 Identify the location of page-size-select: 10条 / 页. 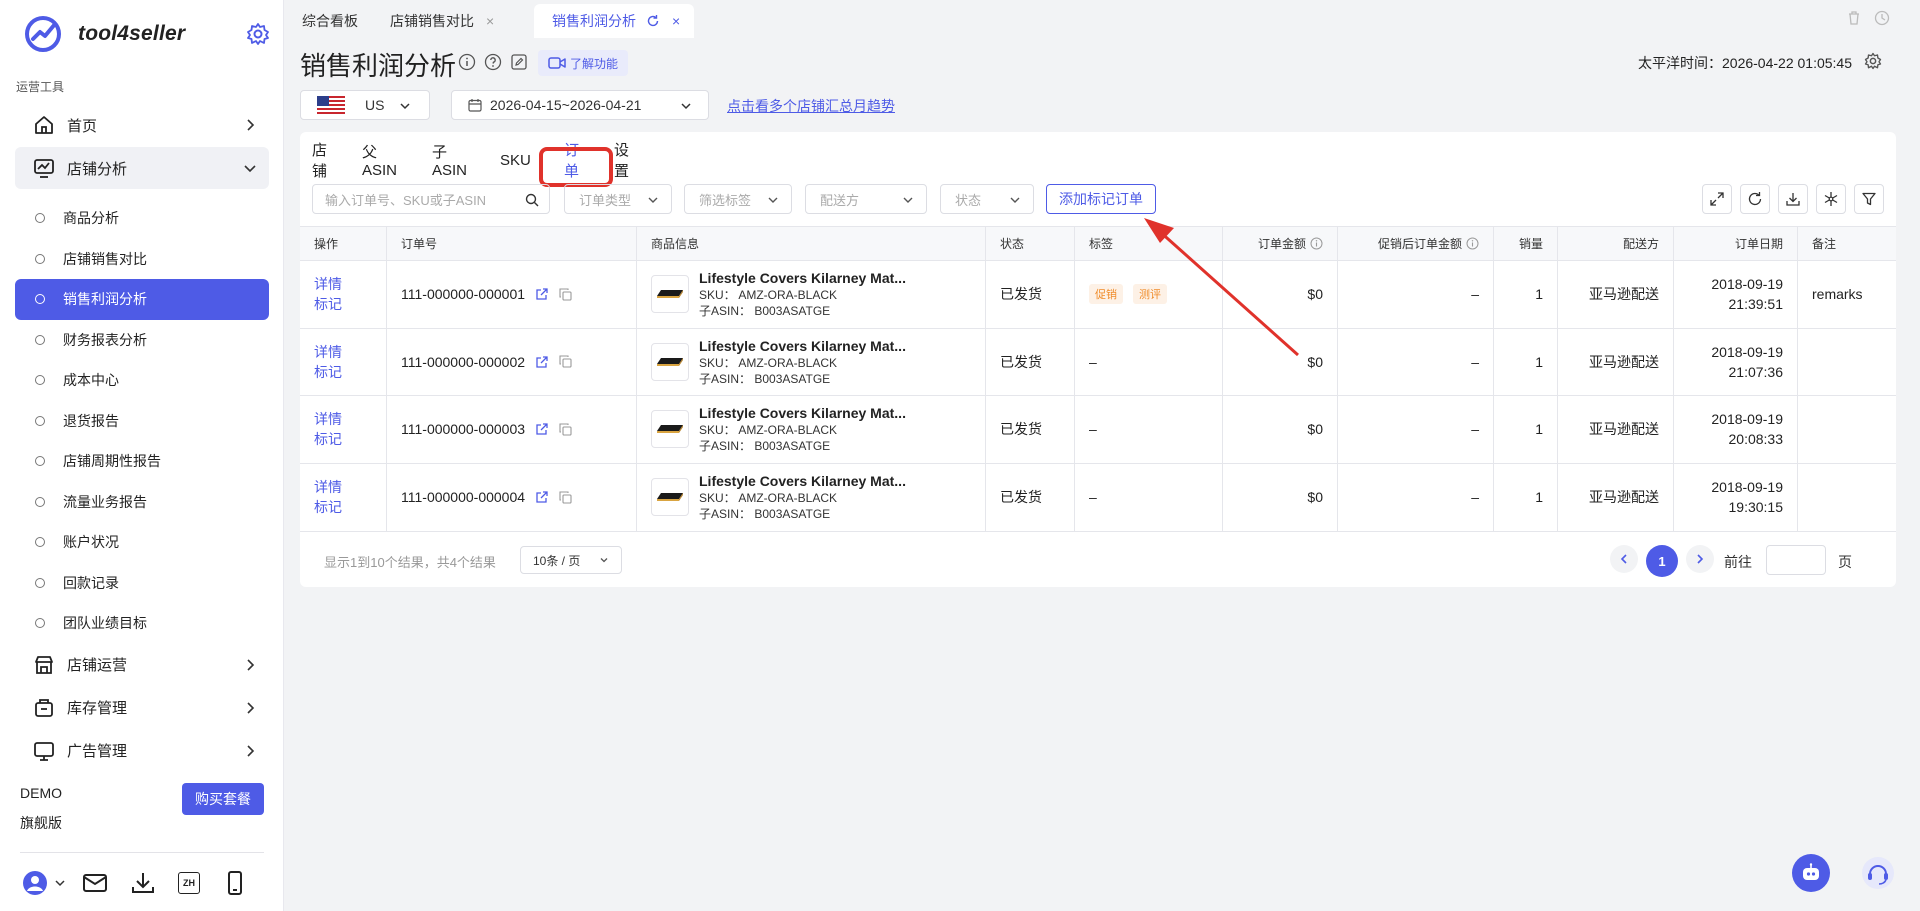
(571, 560).